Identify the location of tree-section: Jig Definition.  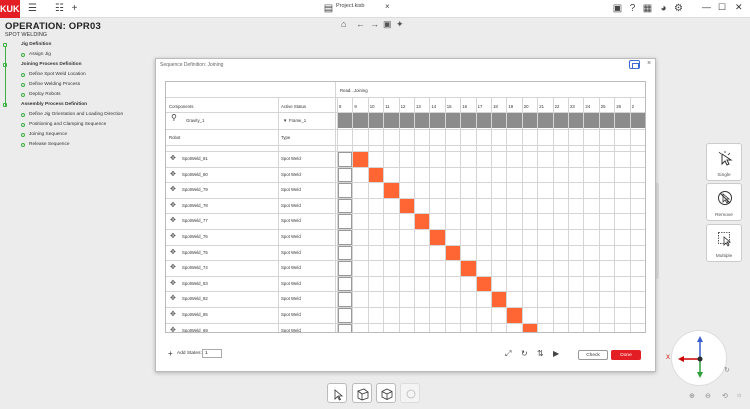
(36, 44).